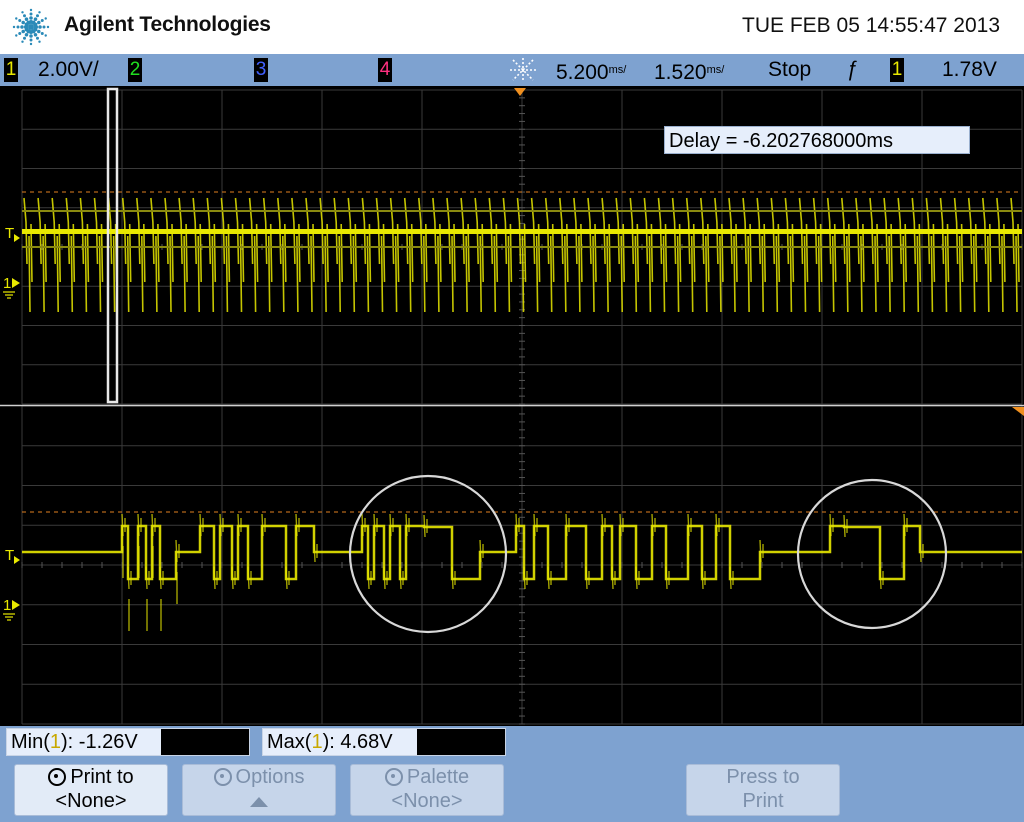 The image size is (1024, 822). I want to click on run-state: Stop, so click(789, 70).